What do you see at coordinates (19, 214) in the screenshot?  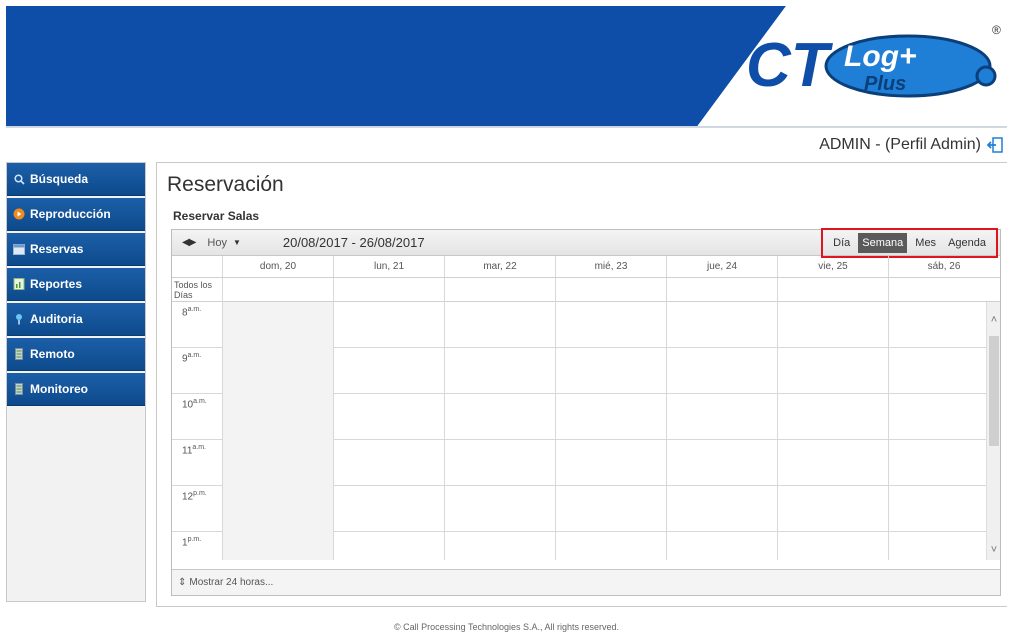 I see `play-icon` at bounding box center [19, 214].